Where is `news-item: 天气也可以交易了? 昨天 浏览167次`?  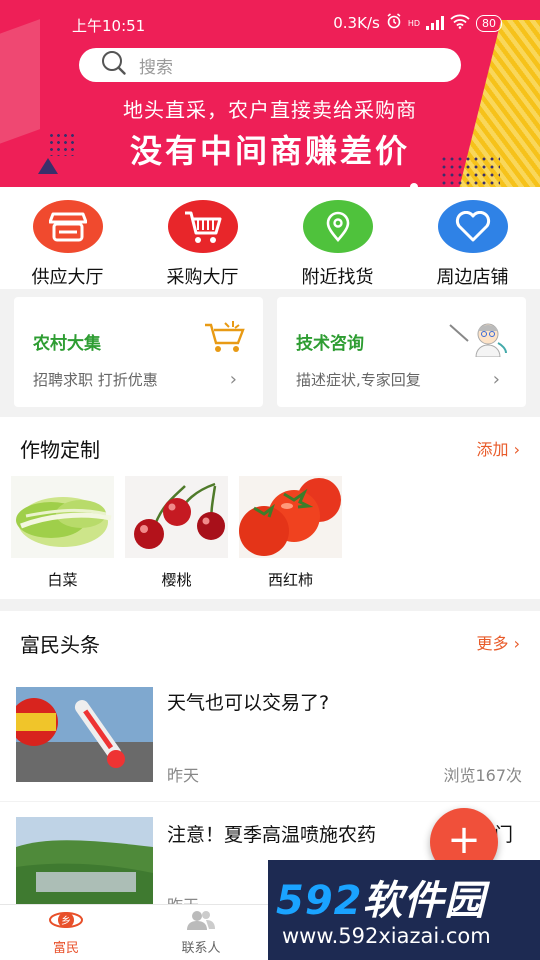
news-item: 天气也可以交易了? 昨天 浏览167次 is located at coordinates (270, 736).